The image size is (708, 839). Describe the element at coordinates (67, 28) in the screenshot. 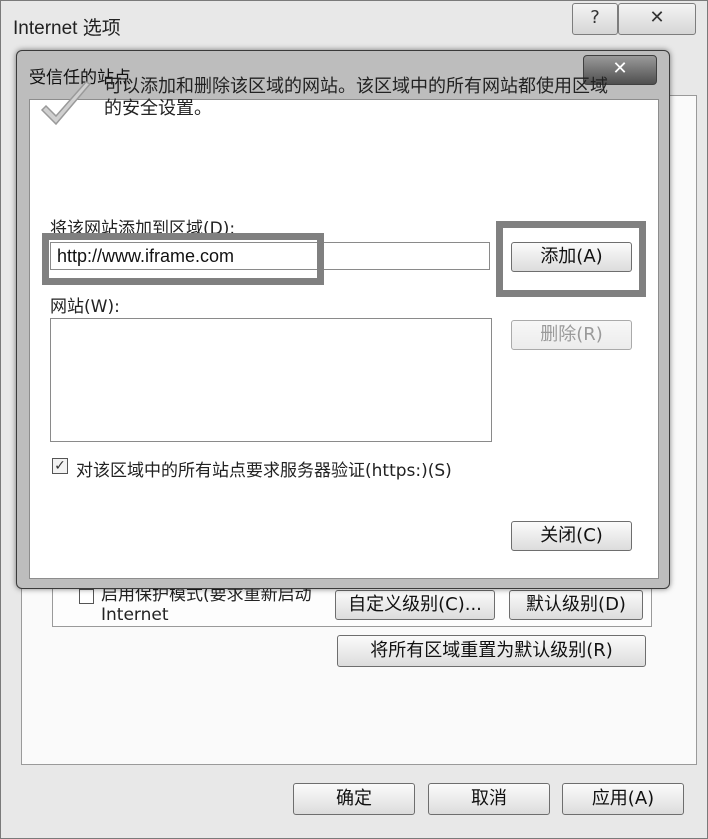

I see `window-title: Internet 选项` at that location.